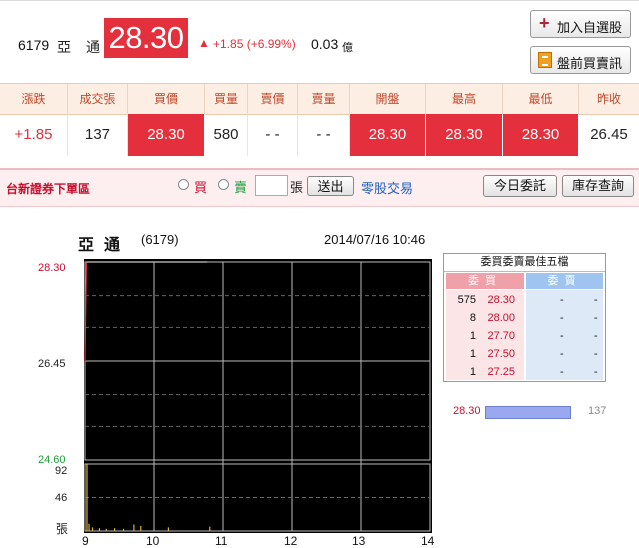  I want to click on sell-label: 賣, so click(241, 187).